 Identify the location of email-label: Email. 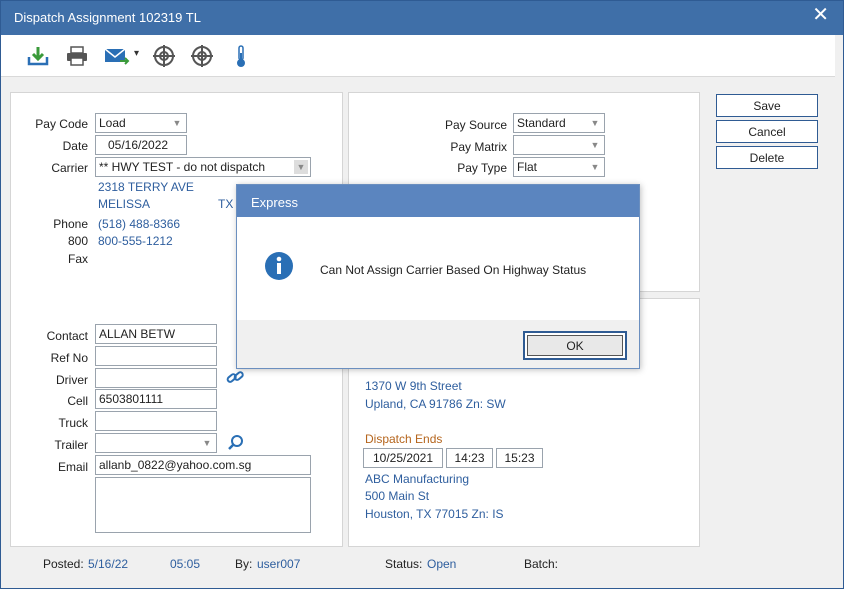
(72, 467).